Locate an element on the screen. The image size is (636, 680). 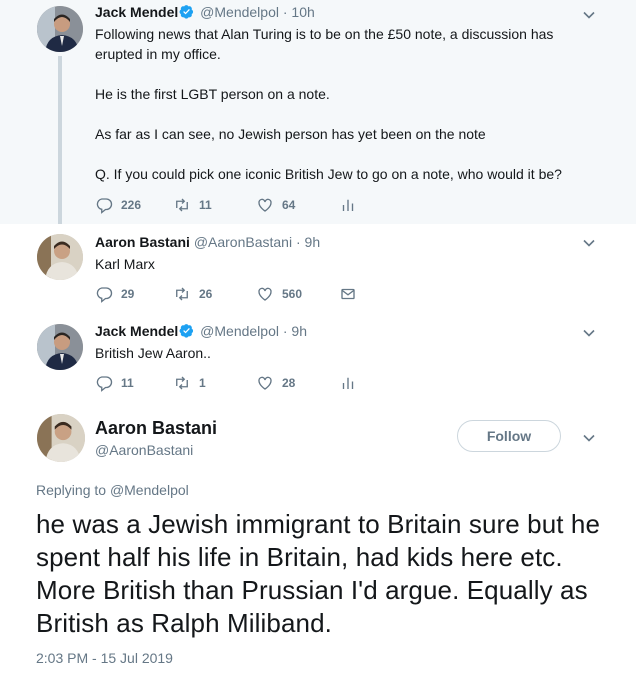
reply-button: 11 is located at coordinates (114, 383).